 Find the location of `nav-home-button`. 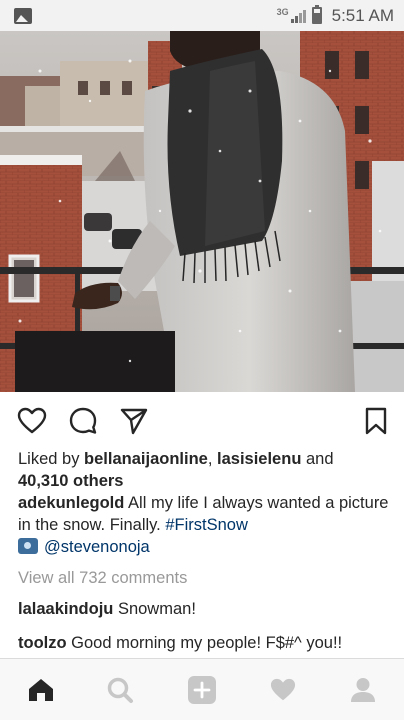

nav-home-button is located at coordinates (41, 690).